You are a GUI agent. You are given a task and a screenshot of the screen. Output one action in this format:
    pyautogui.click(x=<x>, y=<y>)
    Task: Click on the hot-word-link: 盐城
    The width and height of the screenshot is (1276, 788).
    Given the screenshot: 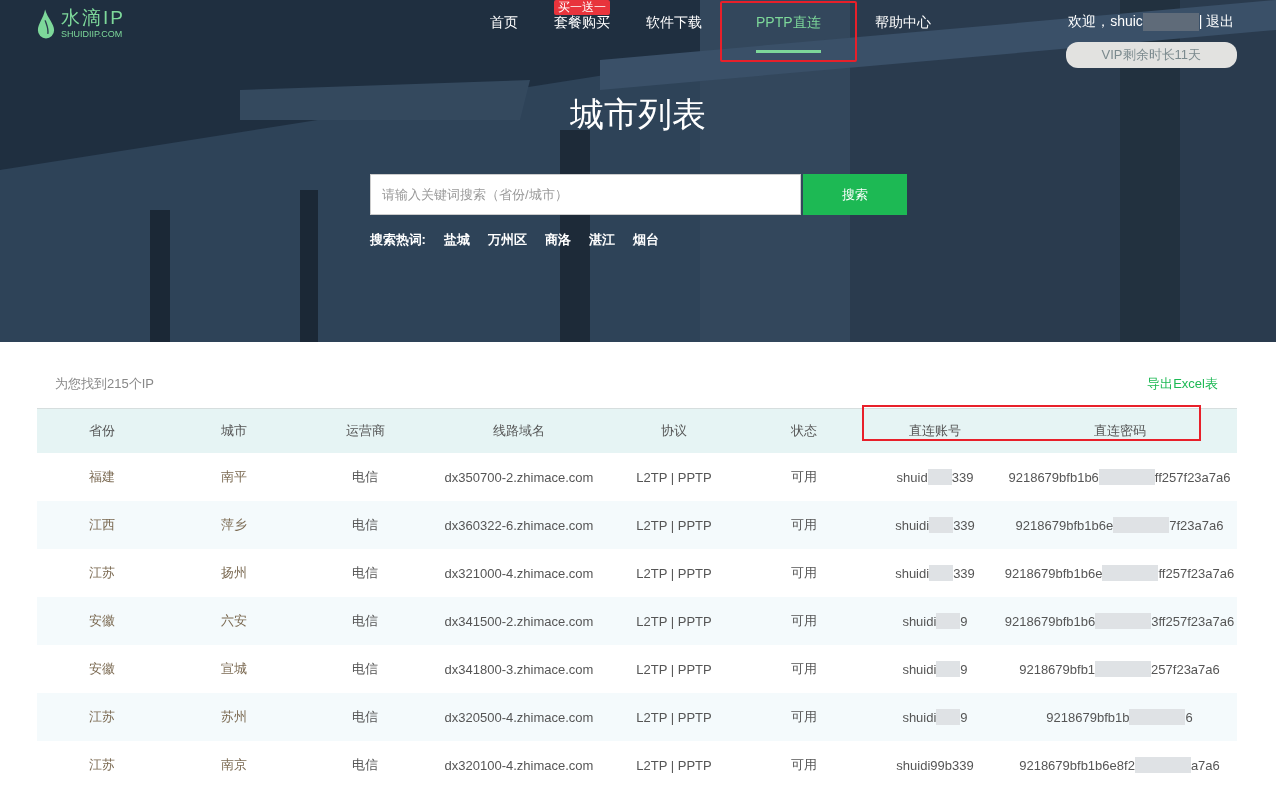 What is the action you would take?
    pyautogui.click(x=456, y=240)
    